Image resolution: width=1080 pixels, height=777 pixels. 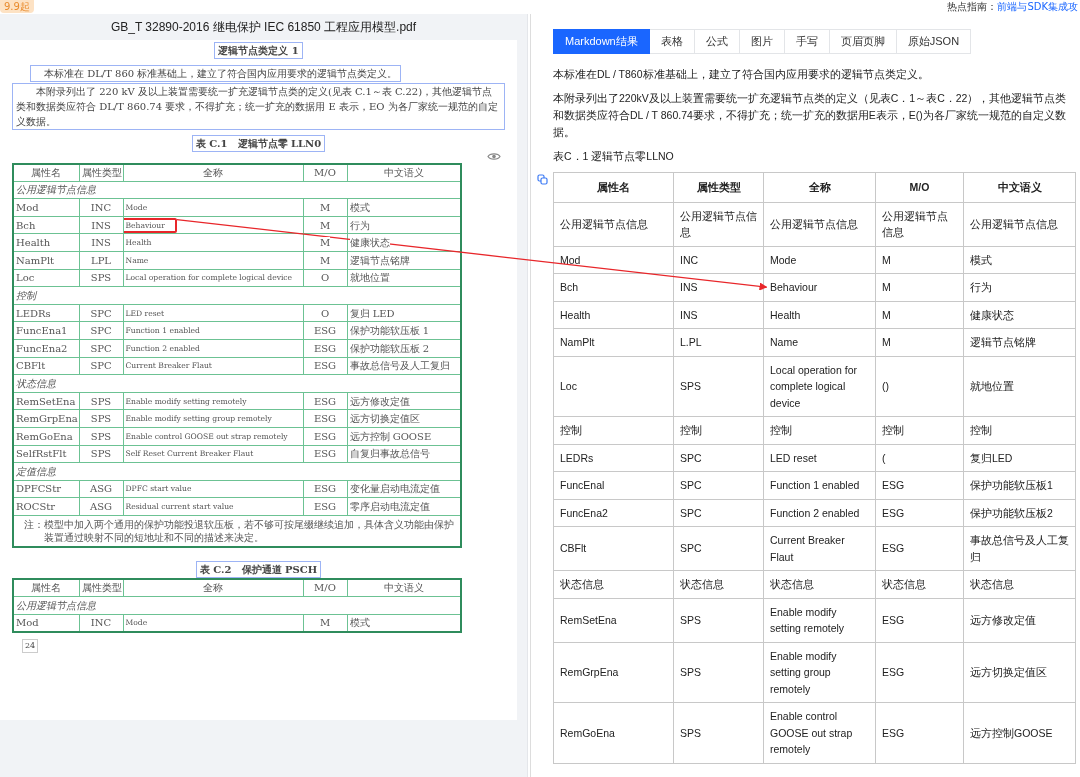 What do you see at coordinates (718, 342) in the screenshot?
I see `table-cell: L.PL` at bounding box center [718, 342].